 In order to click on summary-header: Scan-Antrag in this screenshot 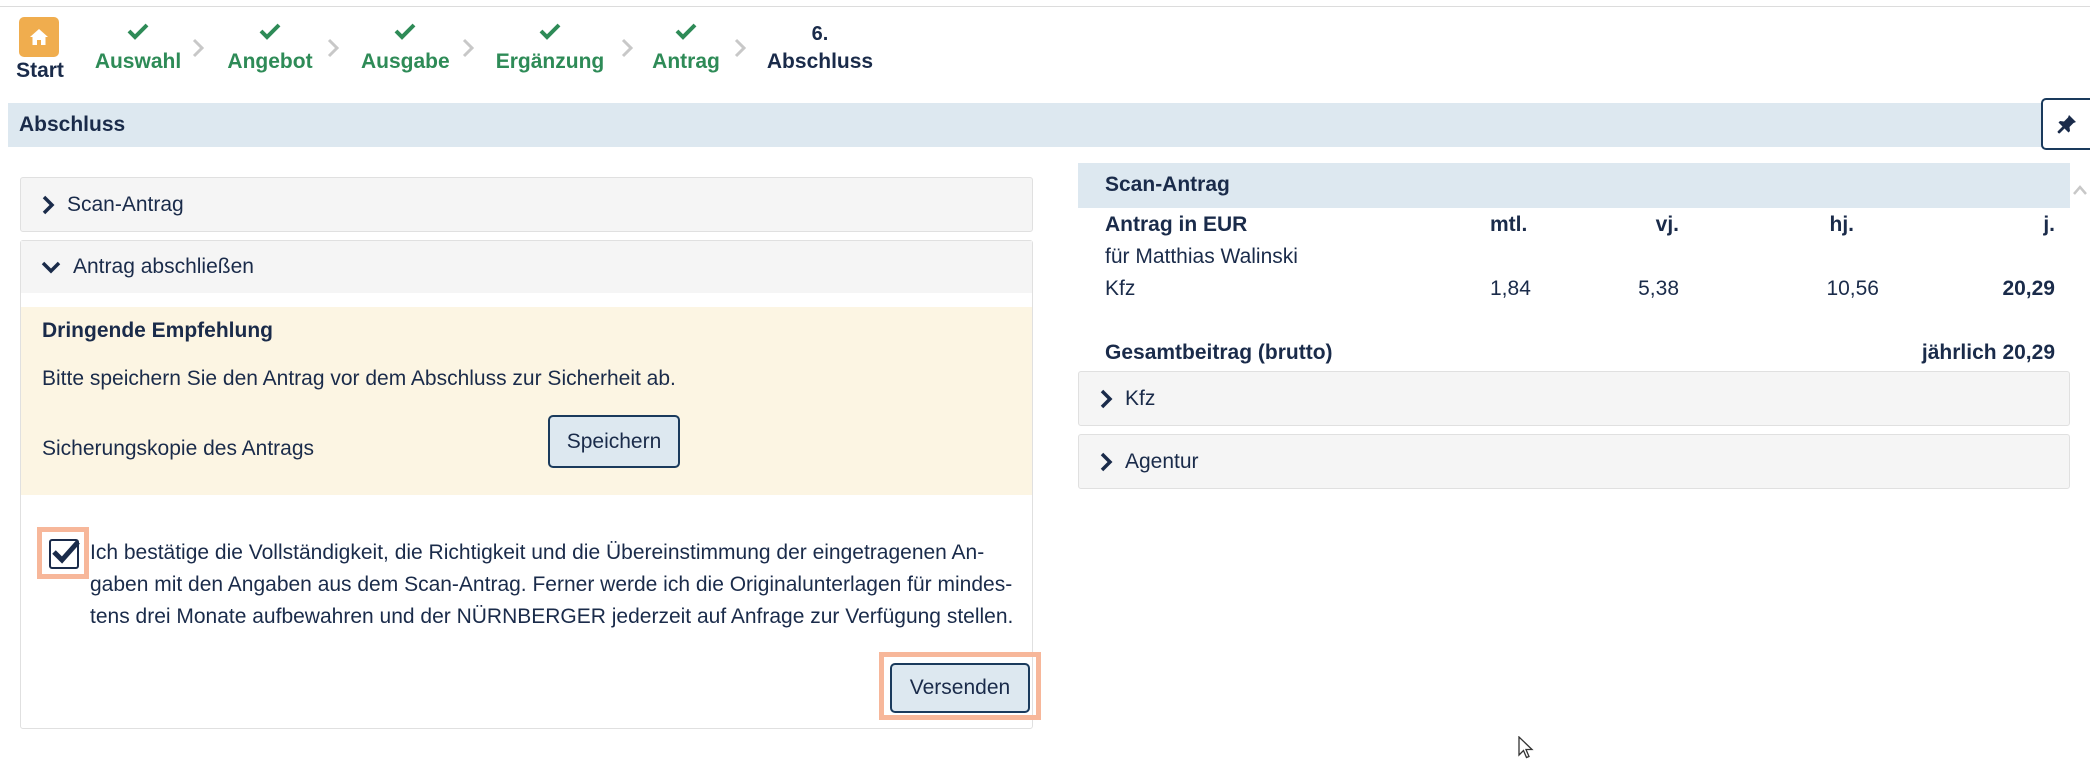, I will do `click(1574, 185)`.